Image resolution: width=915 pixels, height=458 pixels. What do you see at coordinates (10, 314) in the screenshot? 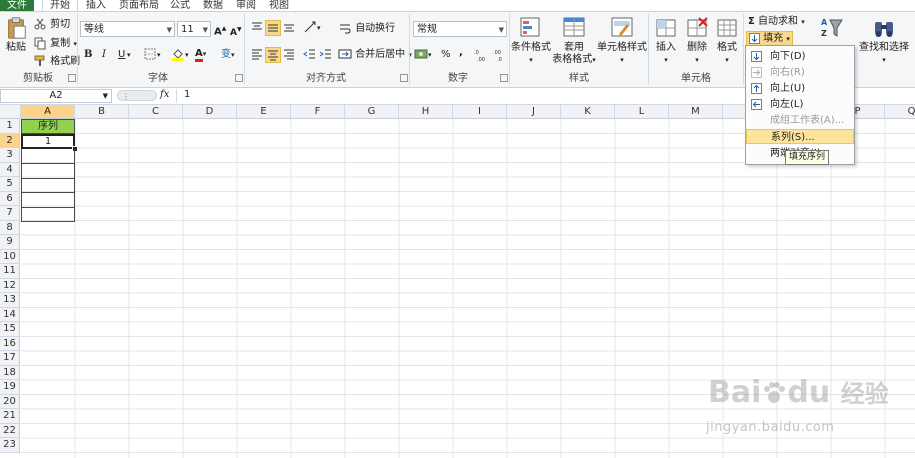
I see `row-header-14: 14` at bounding box center [10, 314].